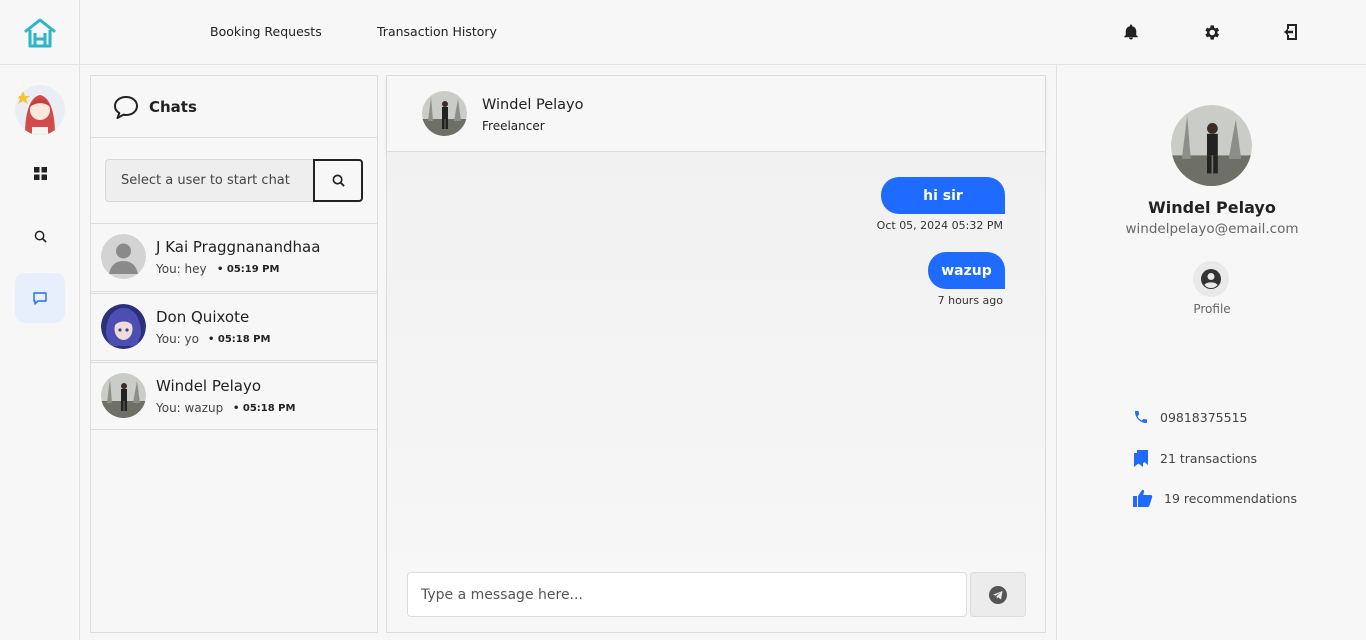 This screenshot has height=640, width=1366. Describe the element at coordinates (1291, 32) in the screenshot. I see `logout-icon` at that location.